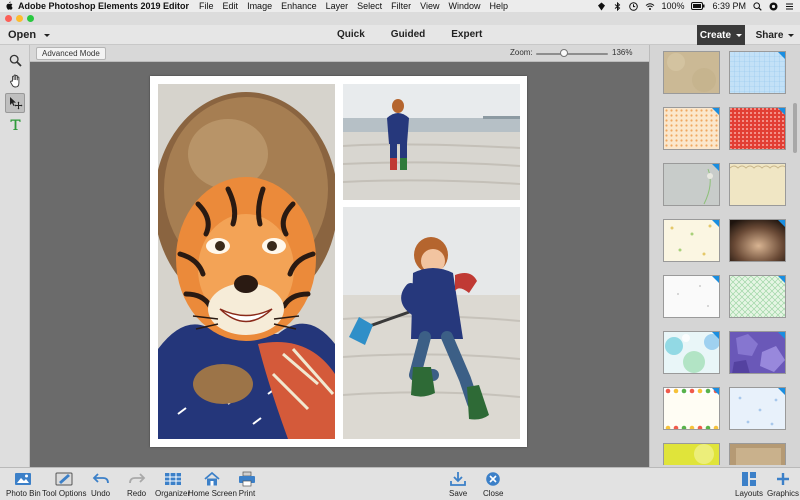 The image size is (800, 500). What do you see at coordinates (206, 6) in the screenshot?
I see `menu-file: File` at bounding box center [206, 6].